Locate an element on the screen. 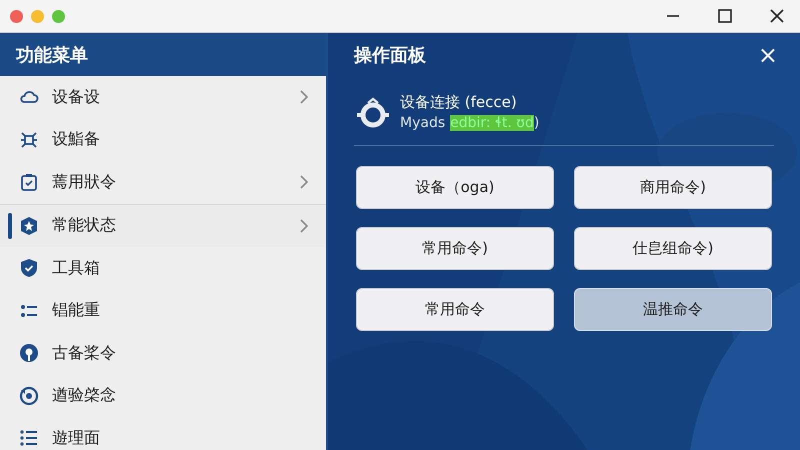 This screenshot has width=800, height=450. menu-item: 蔫用狀令 is located at coordinates (163, 182).